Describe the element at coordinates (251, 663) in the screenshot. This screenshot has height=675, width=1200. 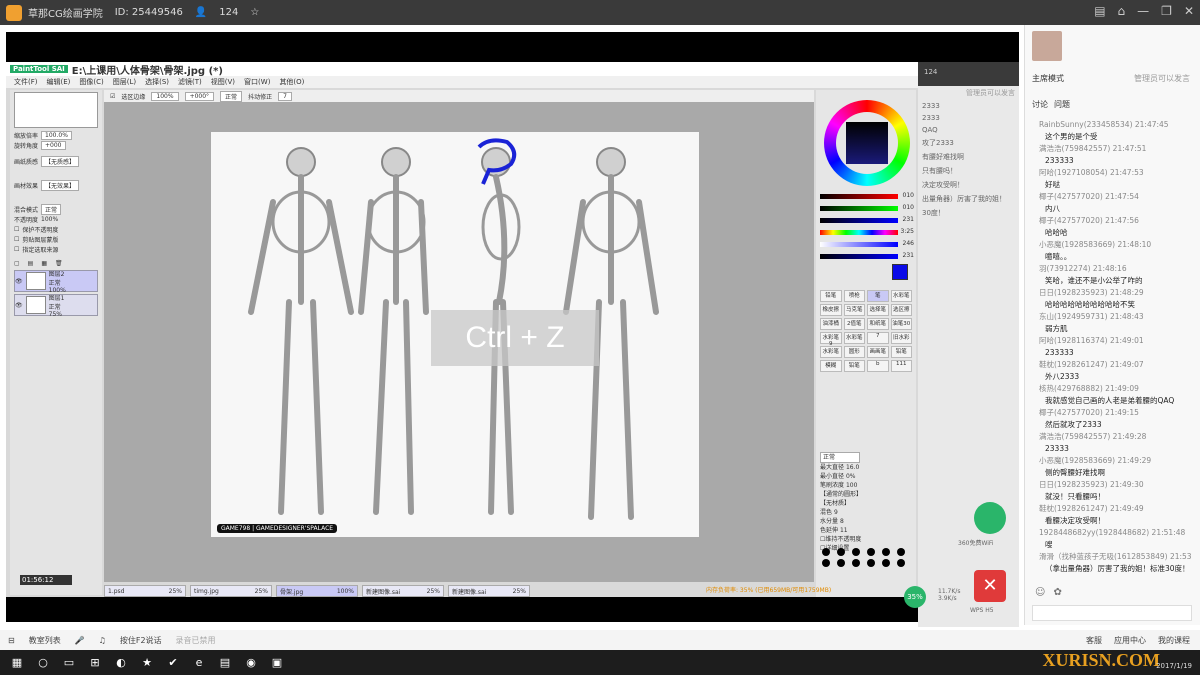
I see `paint-app-icon: ◉` at that location.